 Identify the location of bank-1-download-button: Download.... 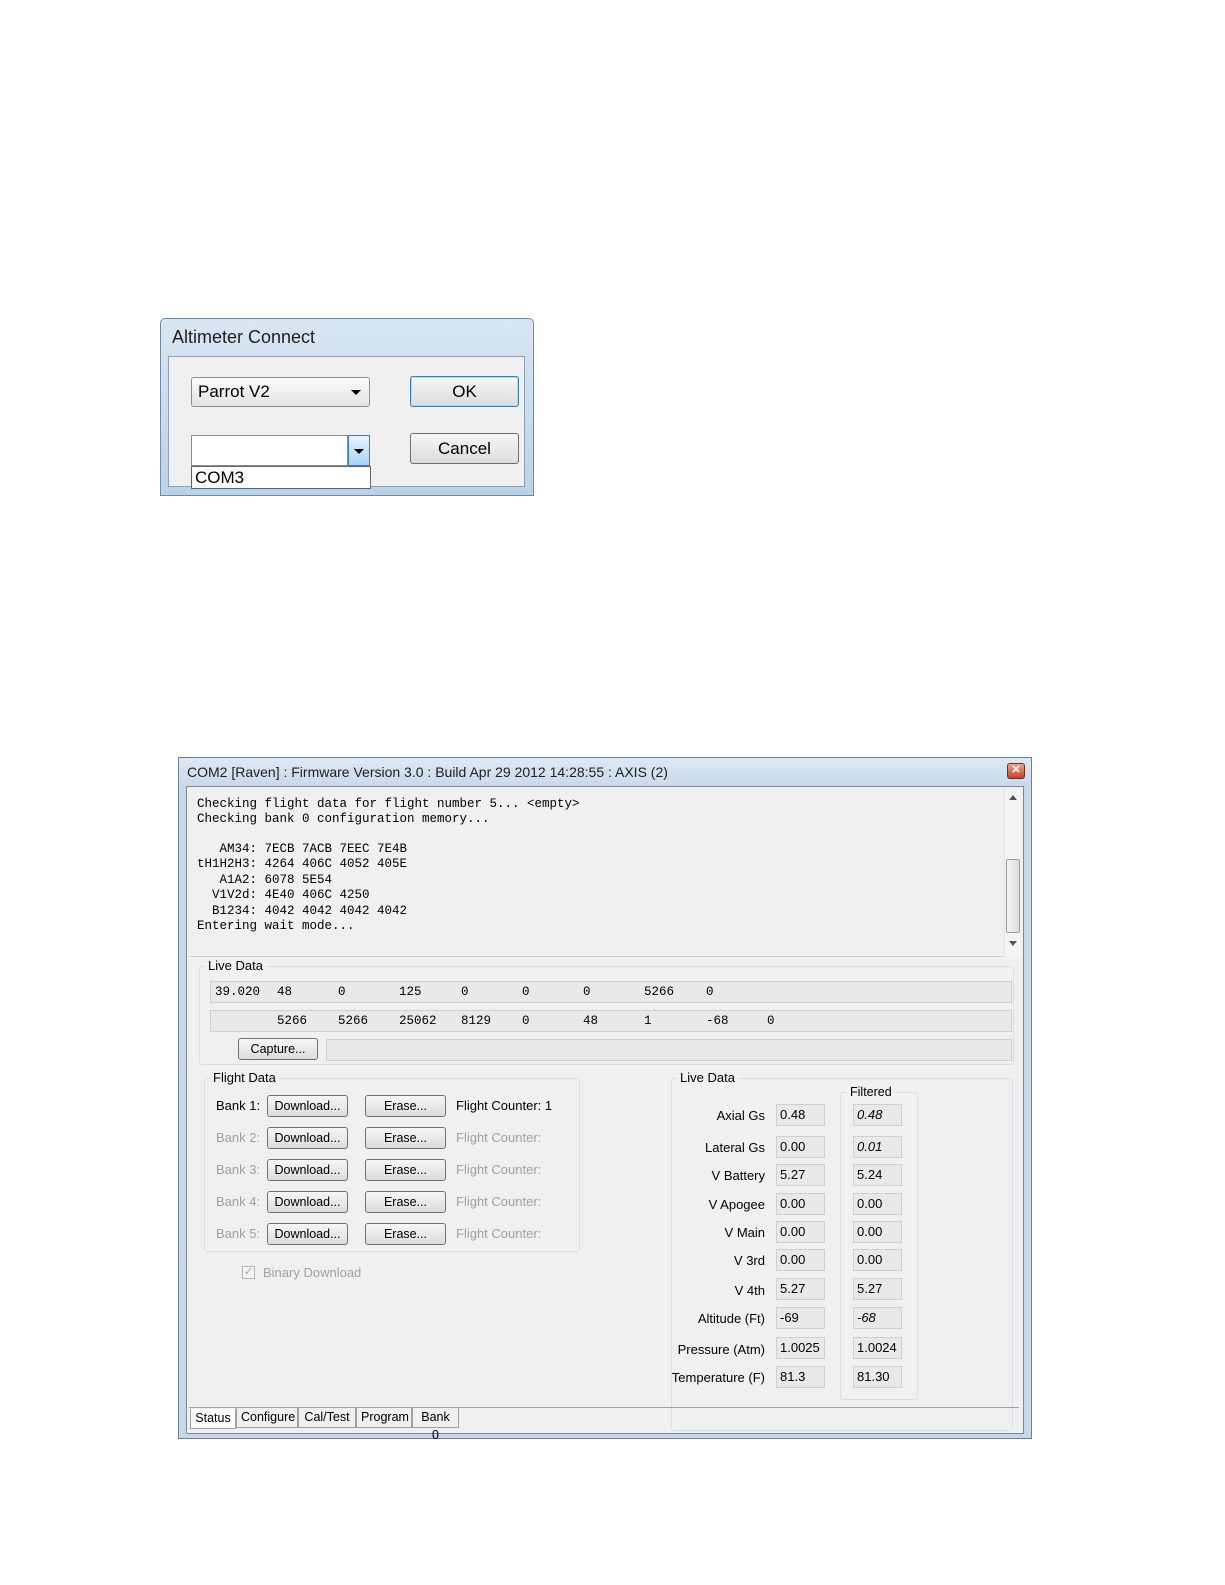
(307, 1106).